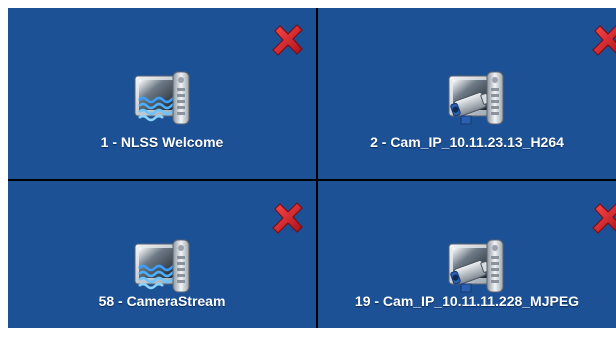  Describe the element at coordinates (162, 301) in the screenshot. I see `tile-label: 58 - CameraStream` at that location.